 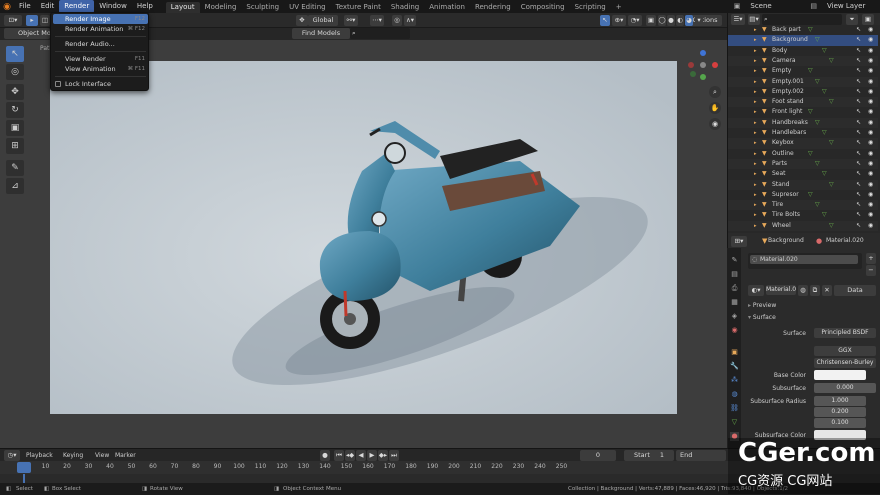 What do you see at coordinates (15, 128) in the screenshot?
I see `scale-tool-icon: ▣` at bounding box center [15, 128].